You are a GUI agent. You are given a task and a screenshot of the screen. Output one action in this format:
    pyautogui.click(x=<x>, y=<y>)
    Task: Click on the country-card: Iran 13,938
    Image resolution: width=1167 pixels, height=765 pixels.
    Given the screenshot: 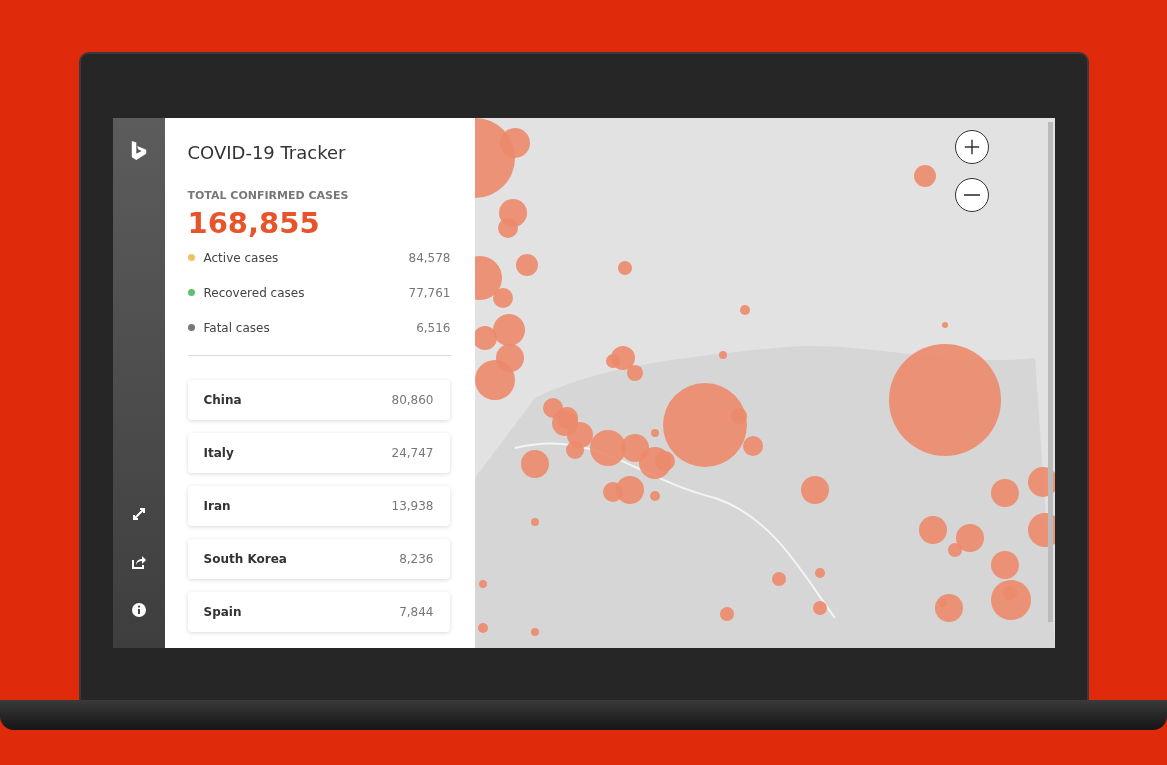 What is the action you would take?
    pyautogui.click(x=318, y=506)
    